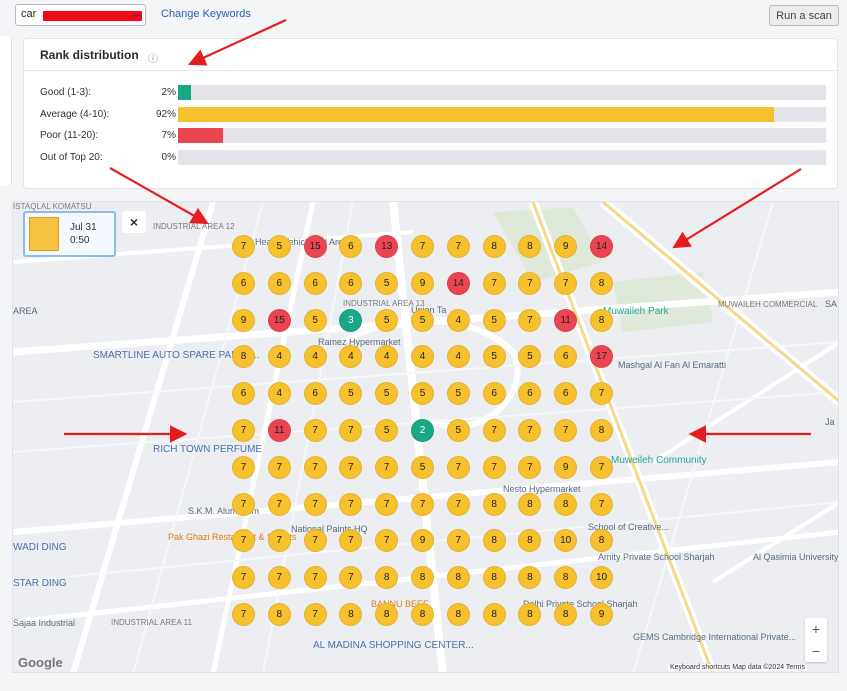 The width and height of the screenshot is (847, 691). What do you see at coordinates (69, 234) in the screenshot?
I see `scan-history-card: Jul 31 0:50` at bounding box center [69, 234].